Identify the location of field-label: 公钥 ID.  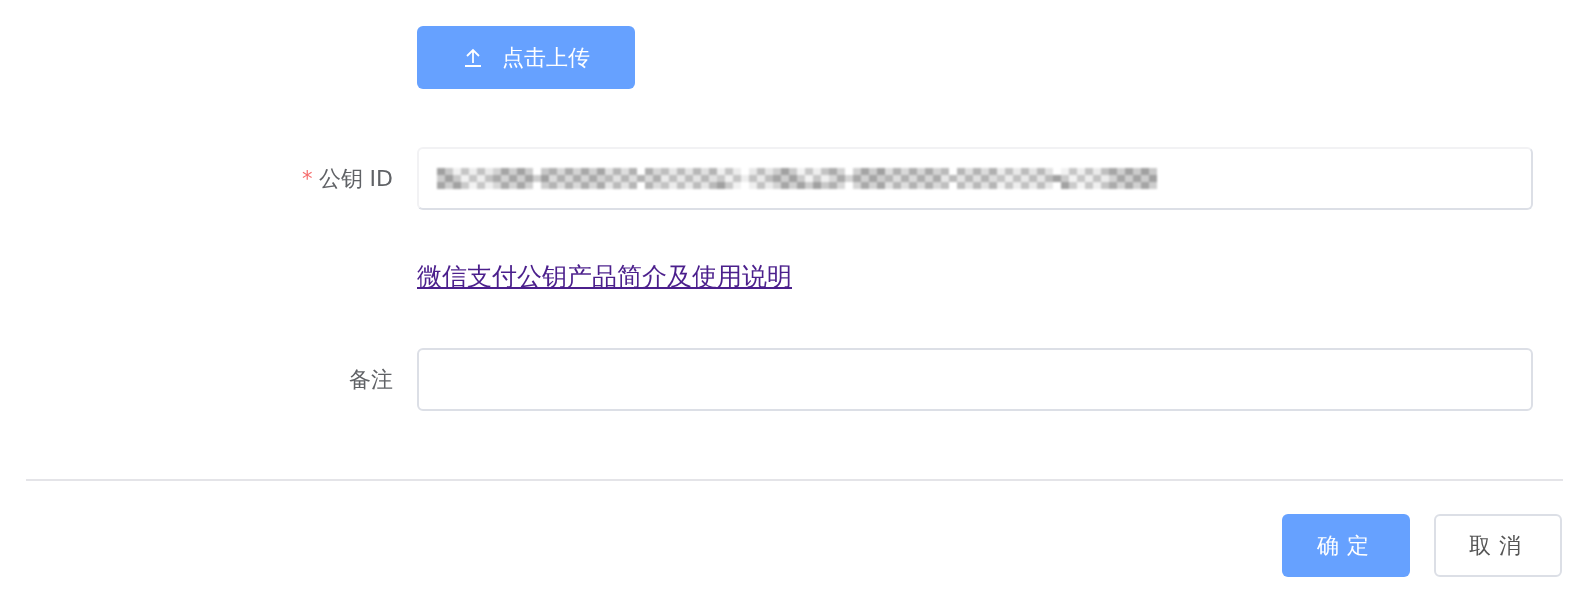
(355, 178).